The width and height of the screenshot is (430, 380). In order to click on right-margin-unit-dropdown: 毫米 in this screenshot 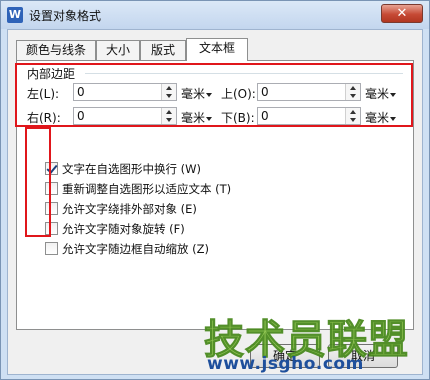, I will do `click(197, 117)`.